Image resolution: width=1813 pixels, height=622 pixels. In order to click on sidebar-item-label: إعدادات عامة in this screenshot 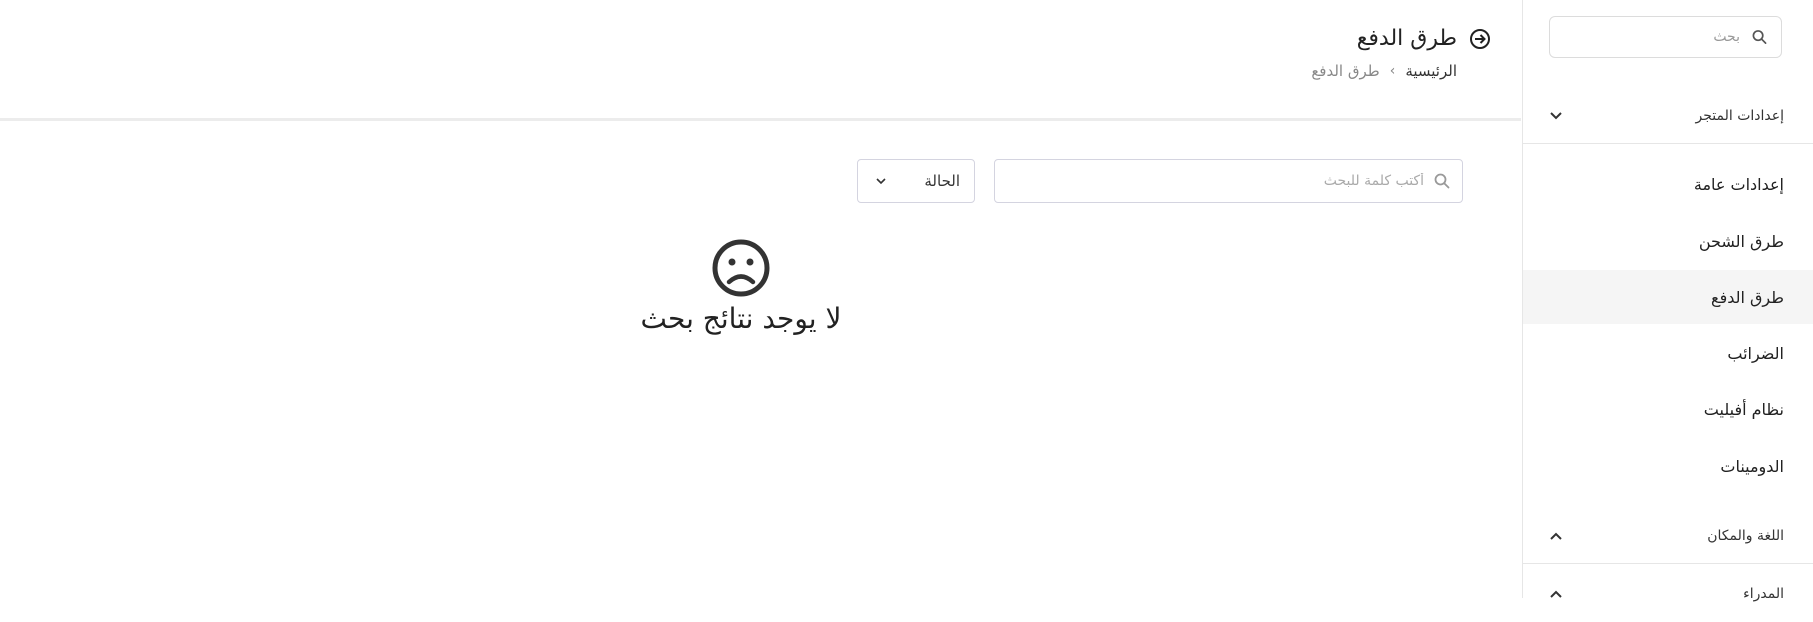, I will do `click(1738, 184)`.